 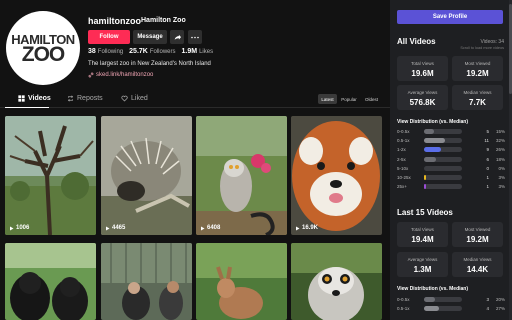 I want to click on last-15-title: Last 15 Videos, so click(x=425, y=212).